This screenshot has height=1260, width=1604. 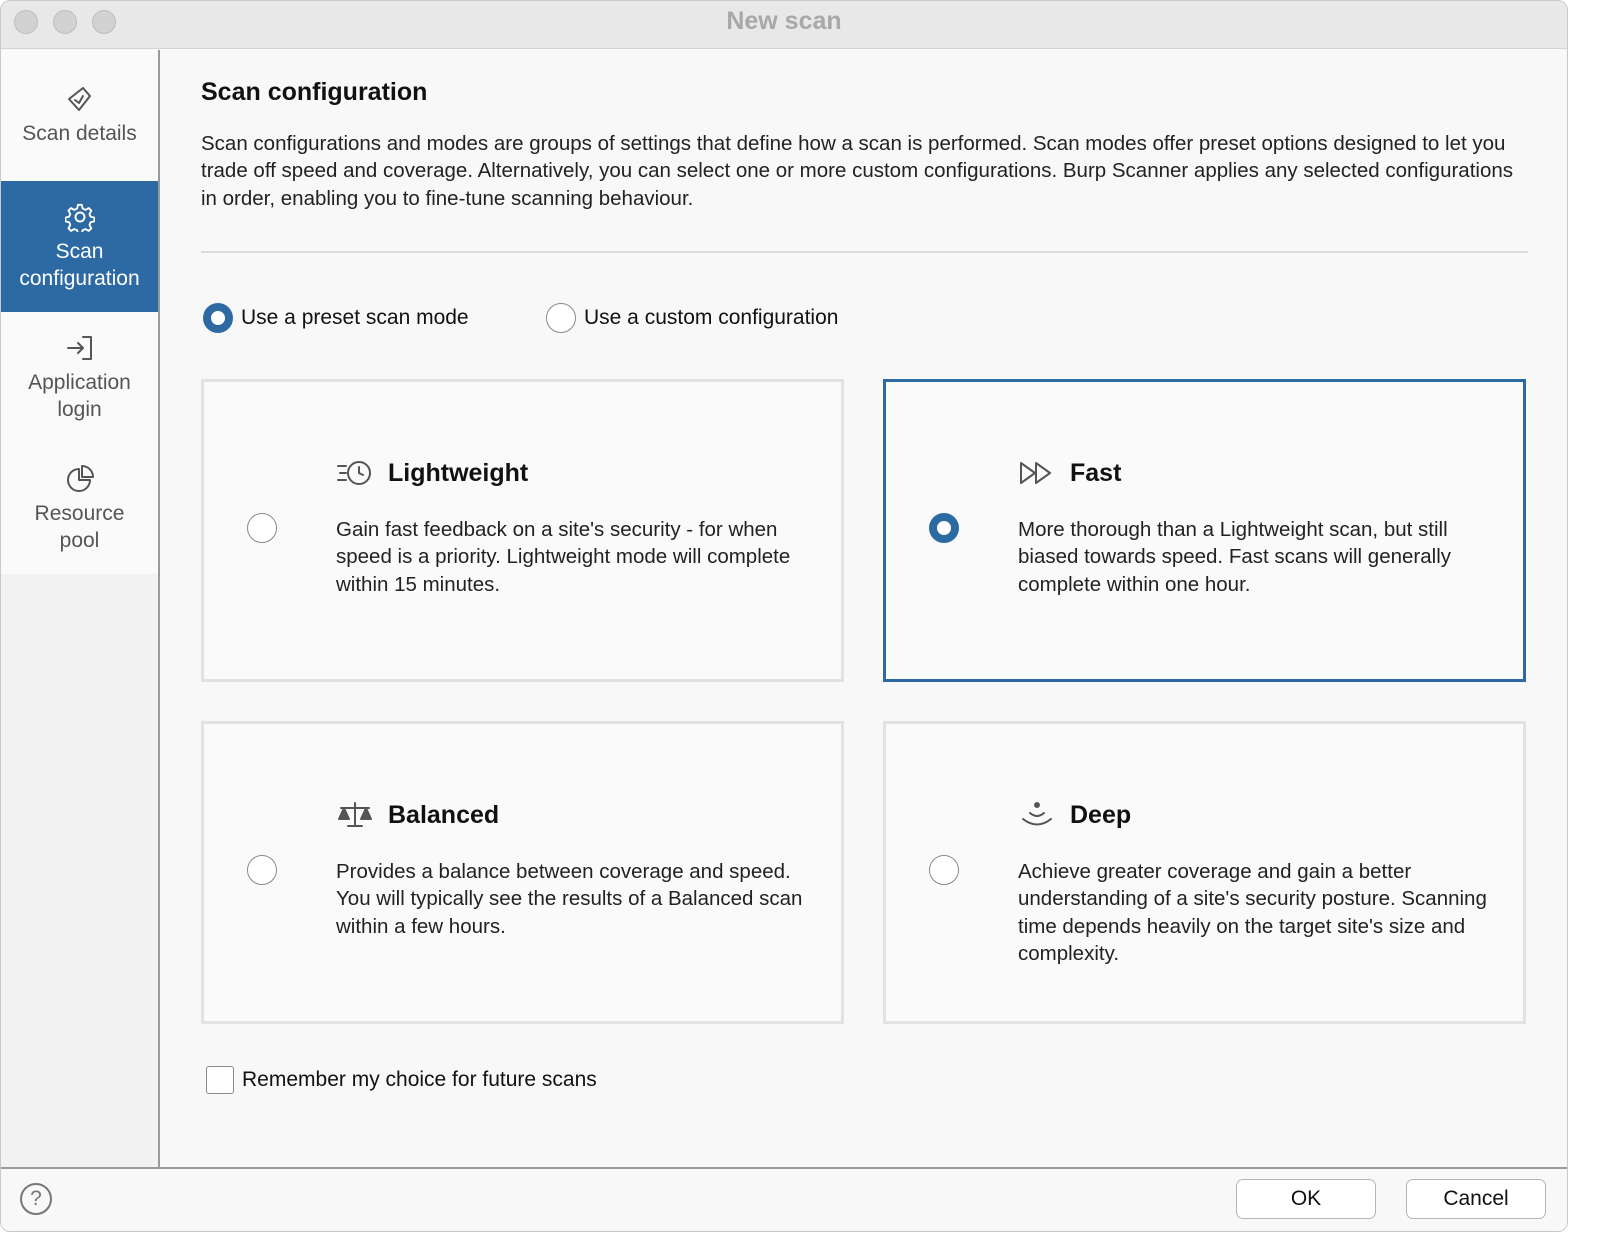 What do you see at coordinates (314, 92) in the screenshot?
I see `page-title: Scan configuration` at bounding box center [314, 92].